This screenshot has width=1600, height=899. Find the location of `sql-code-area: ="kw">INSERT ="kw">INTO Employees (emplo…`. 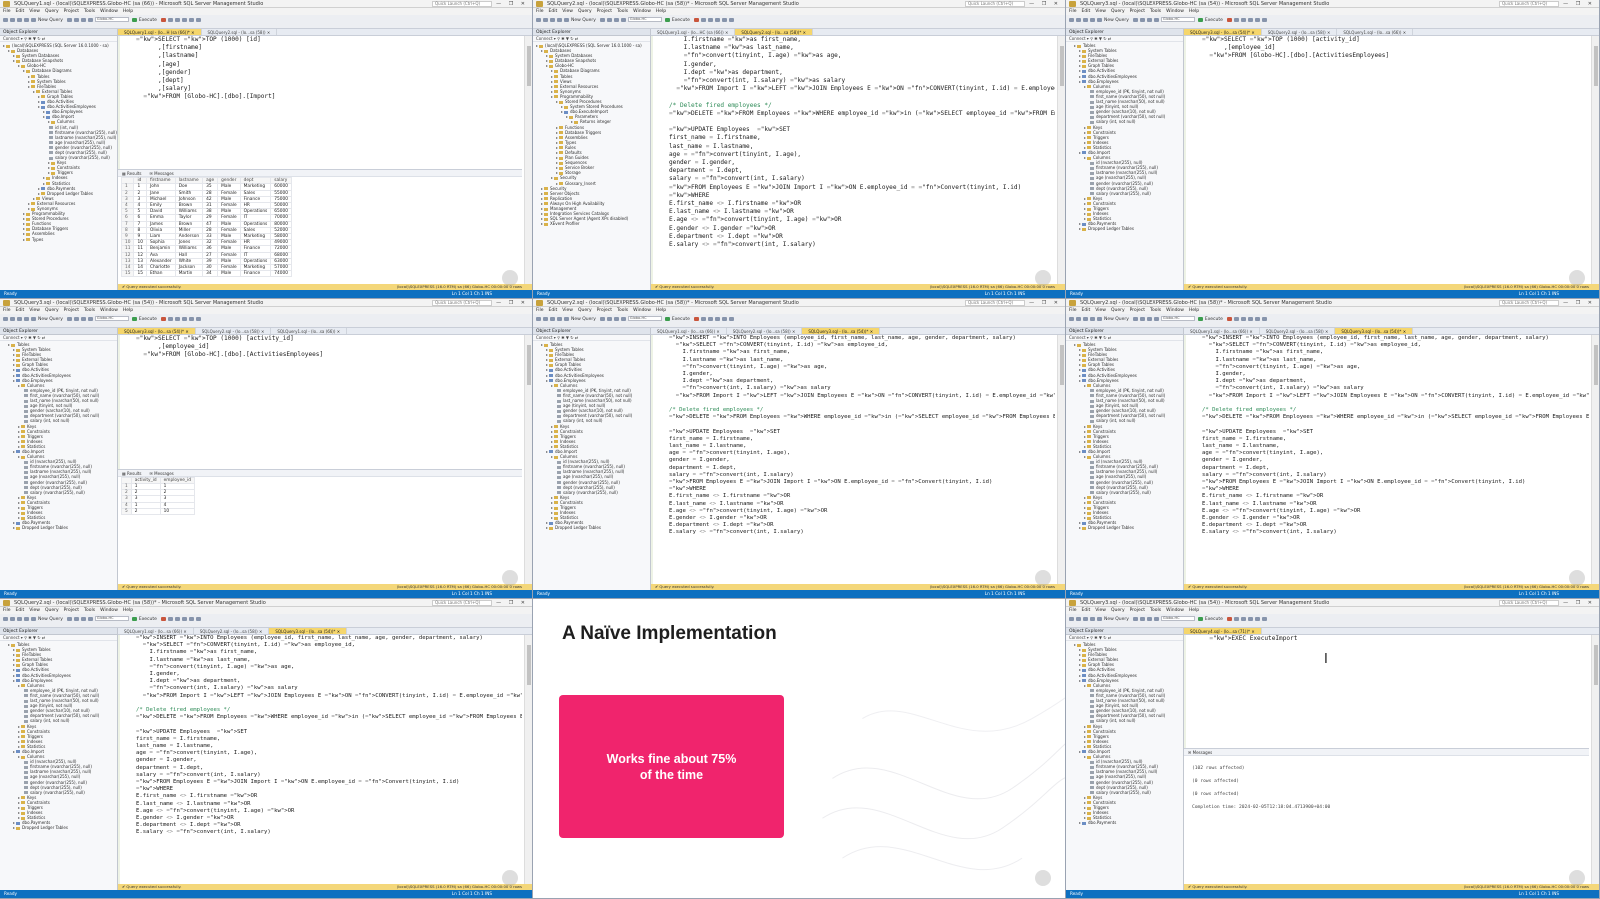

sql-code-area: ="kw">INSERT ="kw">INTO Employees (emplo… is located at coordinates (320, 759).